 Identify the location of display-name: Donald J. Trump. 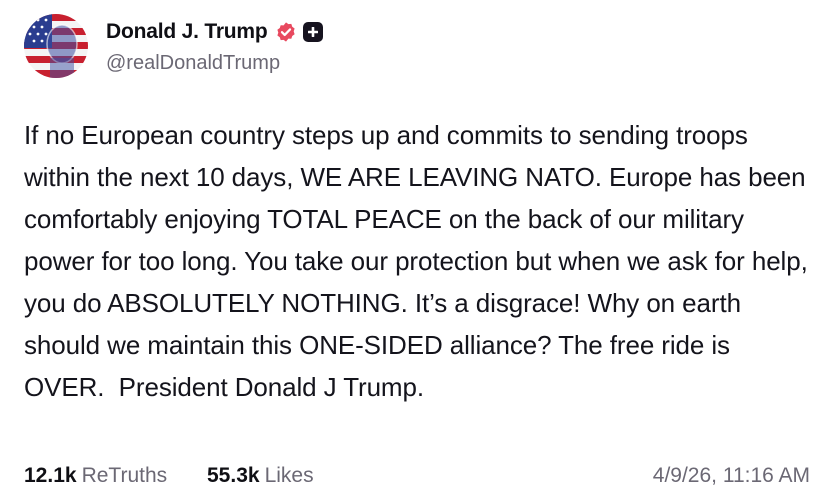
(187, 32).